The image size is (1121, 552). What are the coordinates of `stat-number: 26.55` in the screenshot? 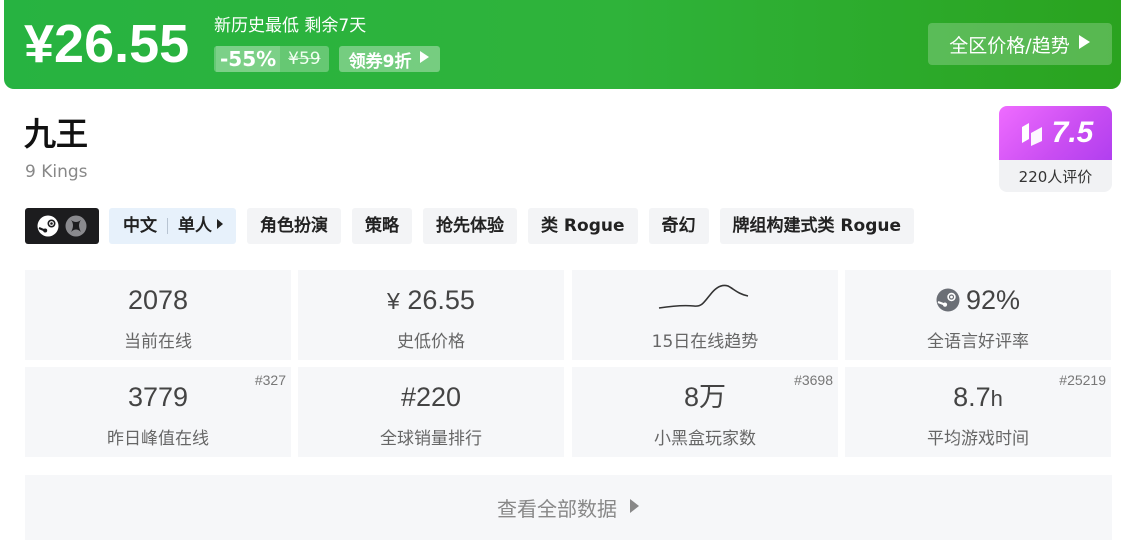 It's located at (441, 300).